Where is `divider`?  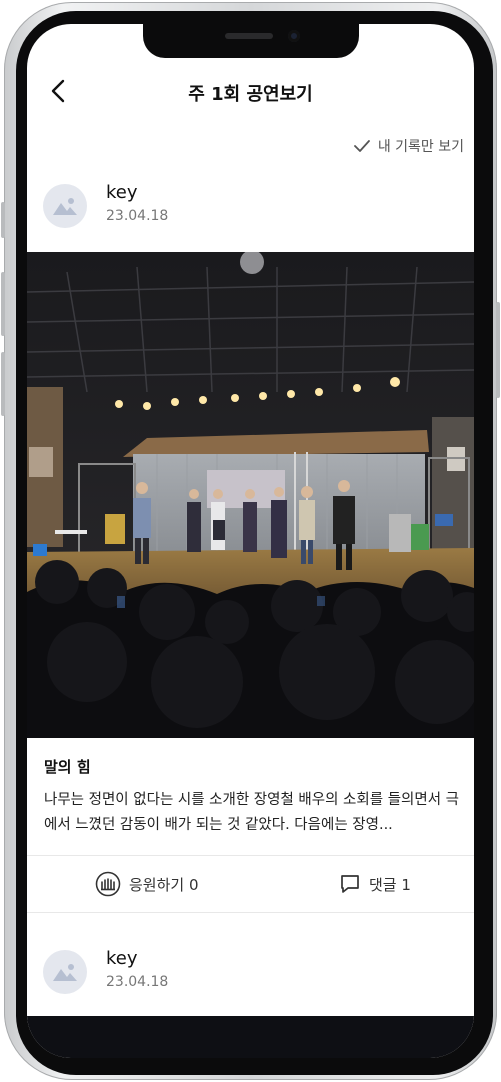
divider is located at coordinates (250, 912).